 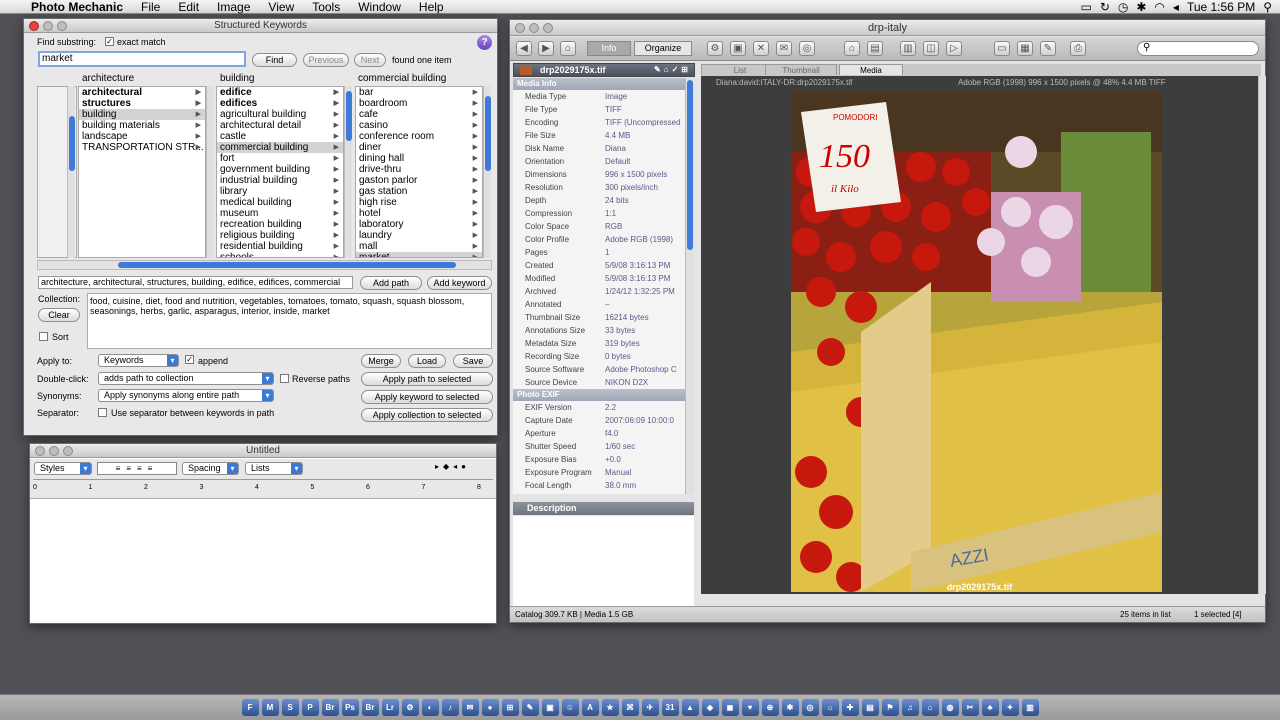 What do you see at coordinates (908, 48) in the screenshot?
I see `layout-icon: ▥` at bounding box center [908, 48].